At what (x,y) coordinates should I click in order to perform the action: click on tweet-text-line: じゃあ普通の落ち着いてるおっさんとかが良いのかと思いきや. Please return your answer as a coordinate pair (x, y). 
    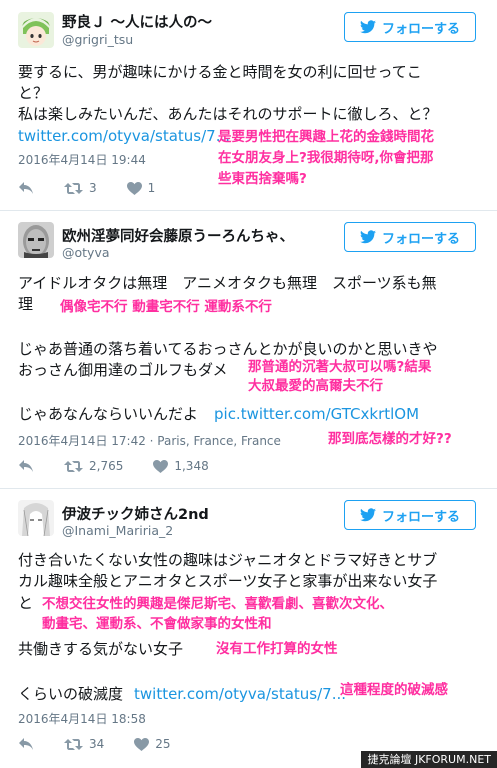
    Looking at the image, I should click on (228, 349).